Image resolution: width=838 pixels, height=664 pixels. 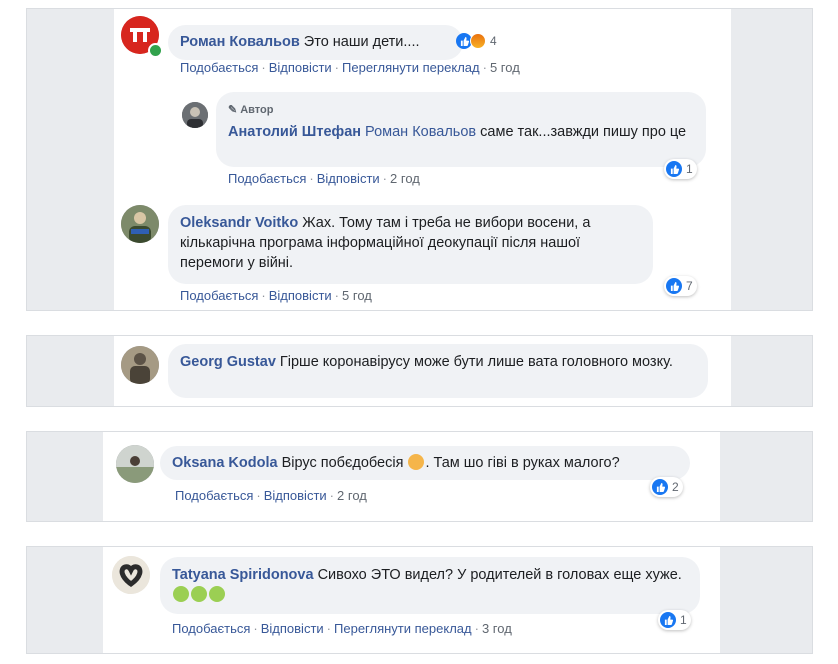 I want to click on reply-actions: Подобається · Відповісти · 2 год, so click(x=324, y=178).